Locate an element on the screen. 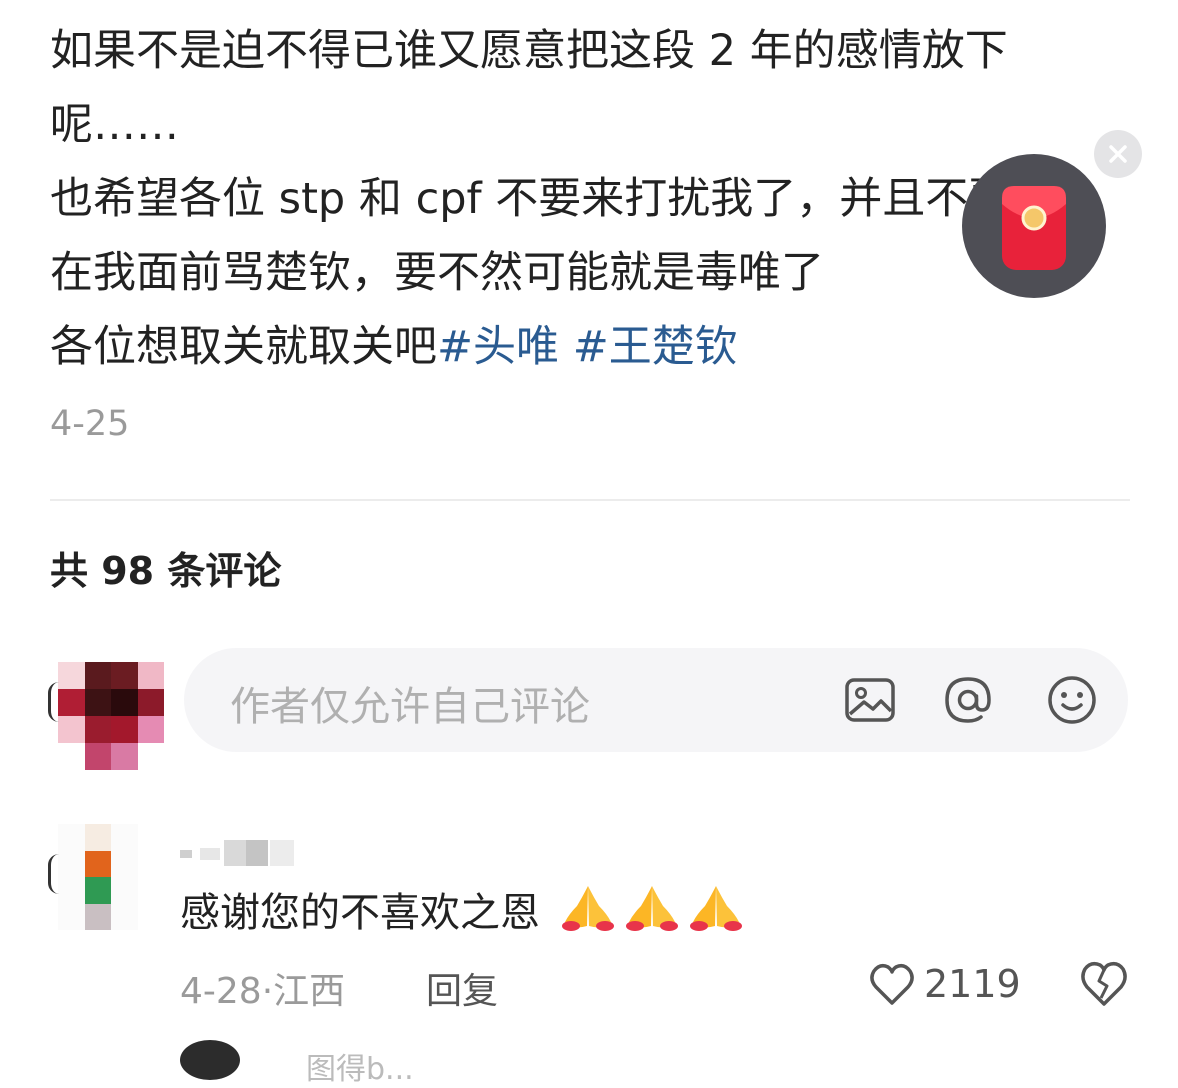 This screenshot has width=1178, height=1088. divider is located at coordinates (590, 500).